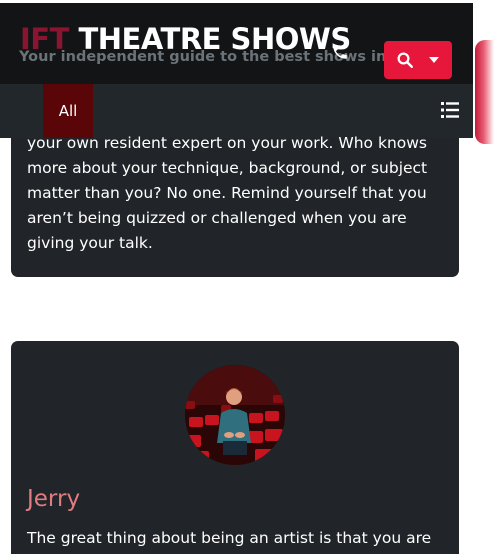  I want to click on category-nav: All, so click(236, 111).